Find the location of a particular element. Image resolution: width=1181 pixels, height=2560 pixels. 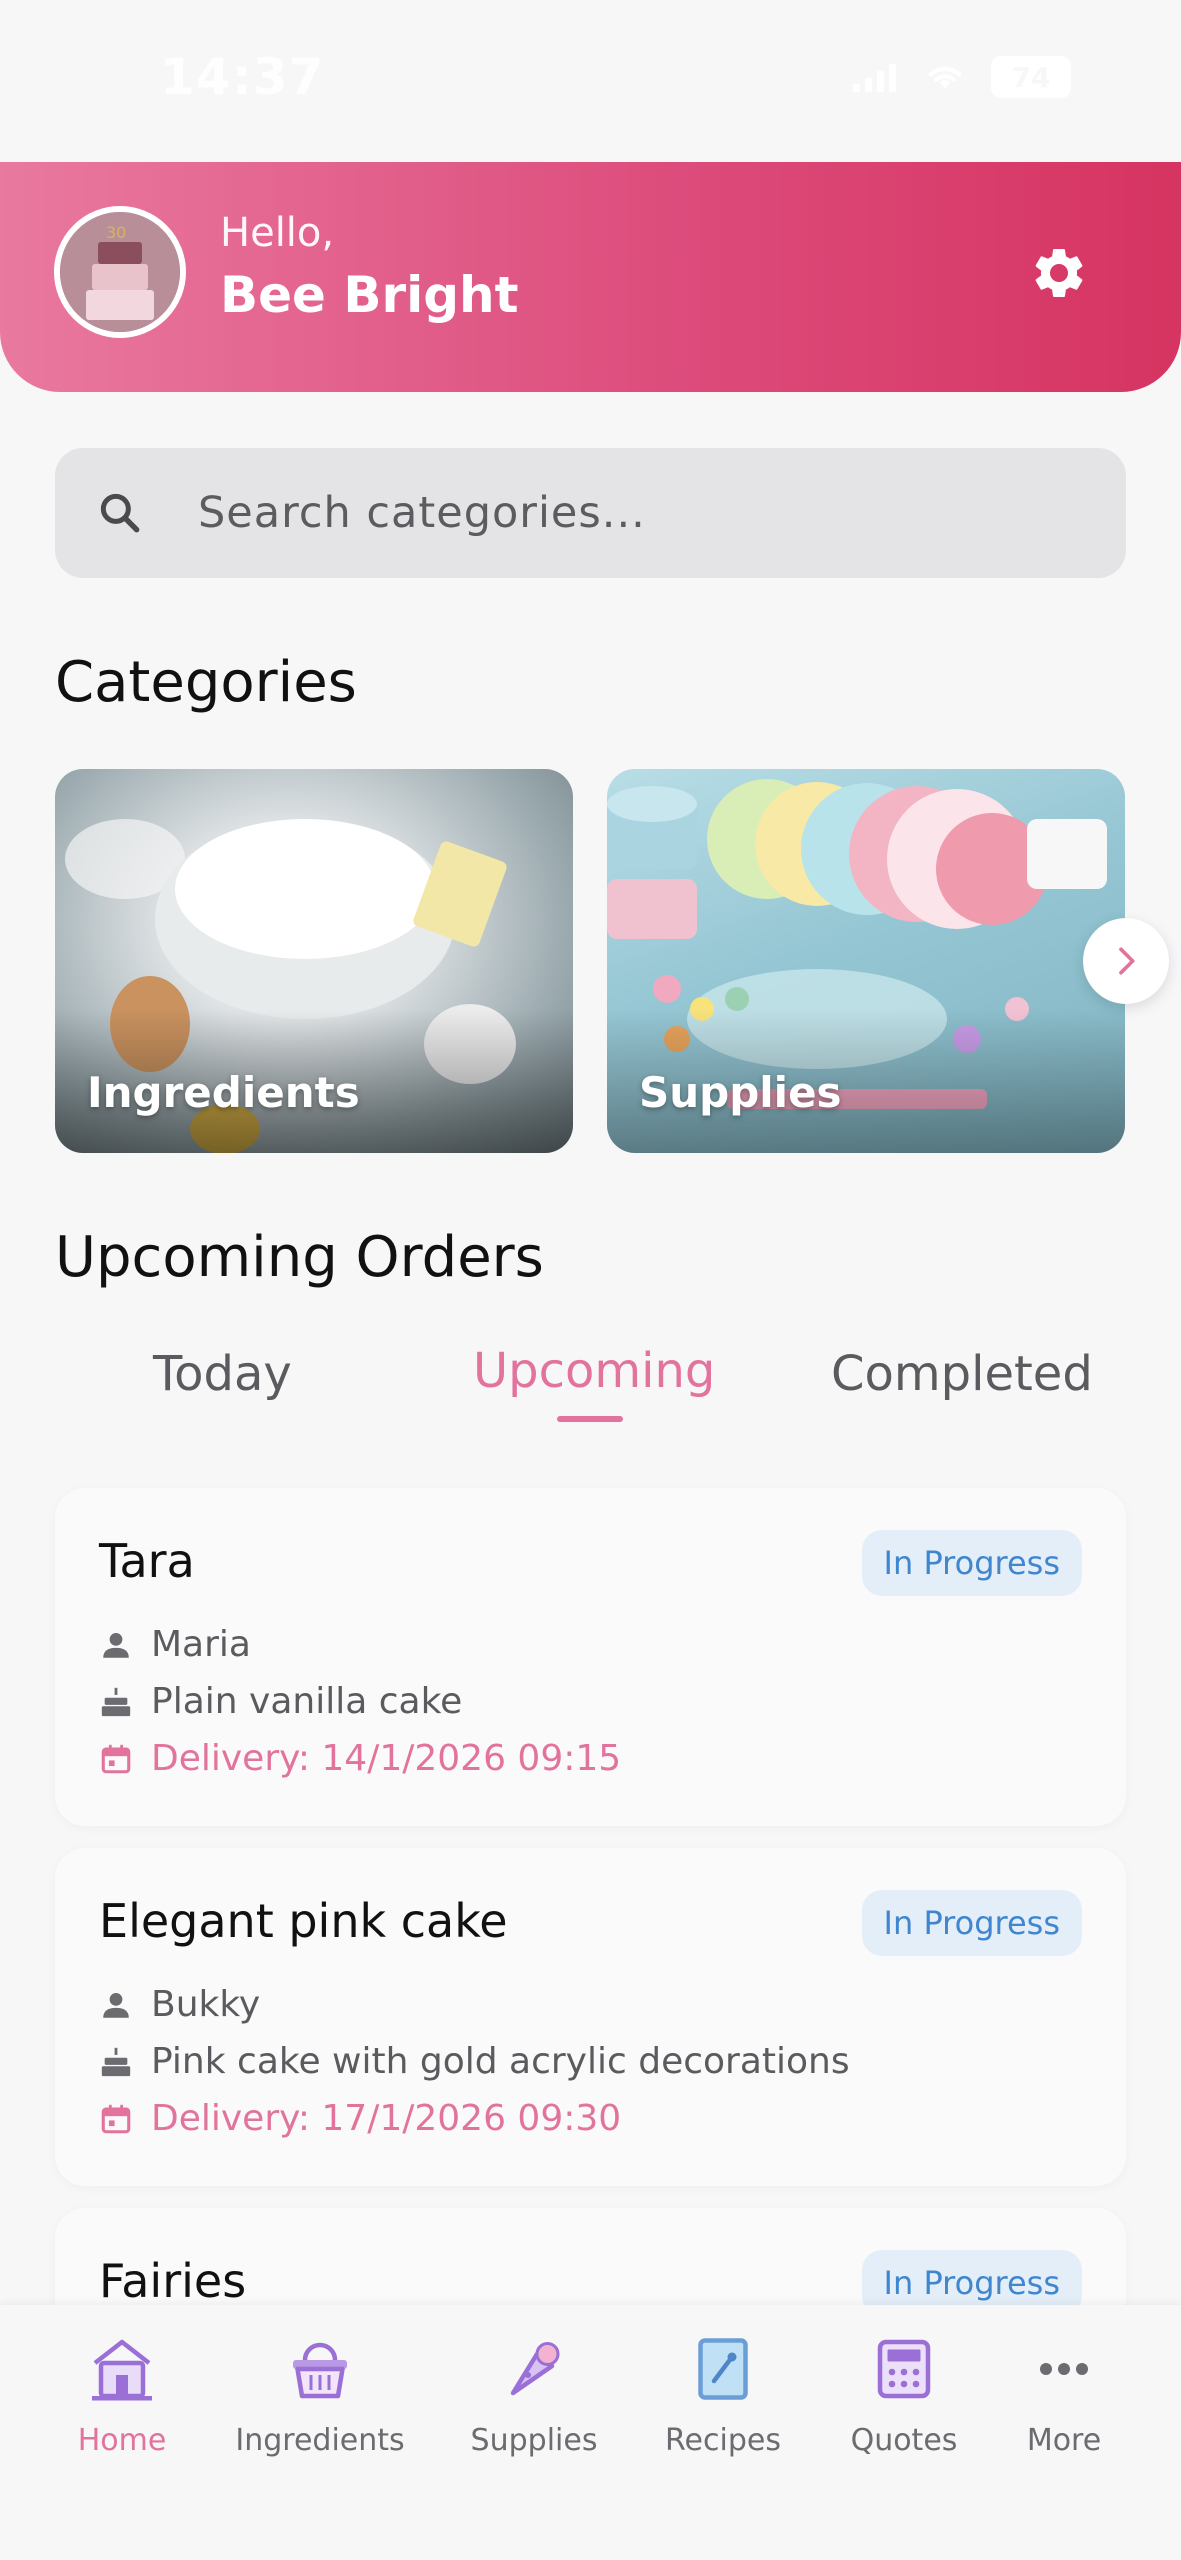

calculator-icon is located at coordinates (904, 2369).